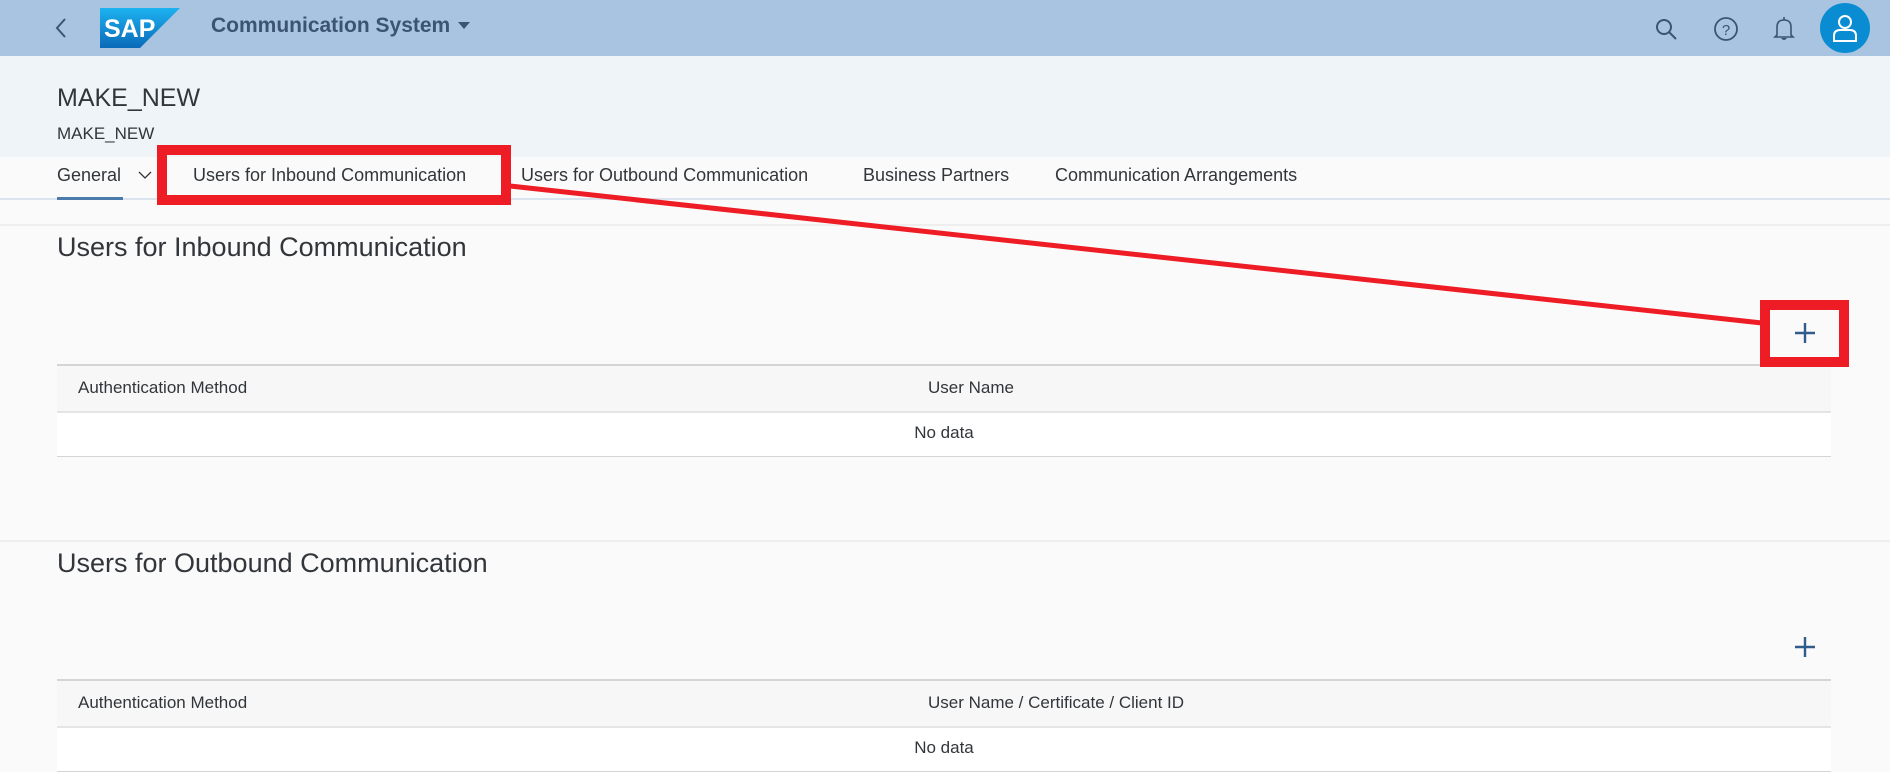  I want to click on table-header-row: Authentication Method User Name, so click(944, 388).